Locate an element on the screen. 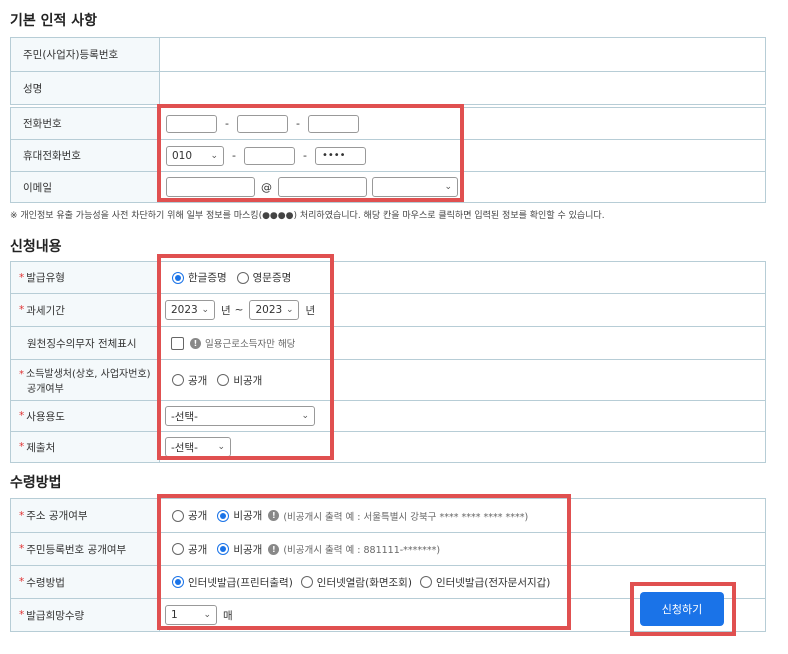 The height and width of the screenshot is (654, 788). address-label: 주소 공개여부 is located at coordinates (57, 516).